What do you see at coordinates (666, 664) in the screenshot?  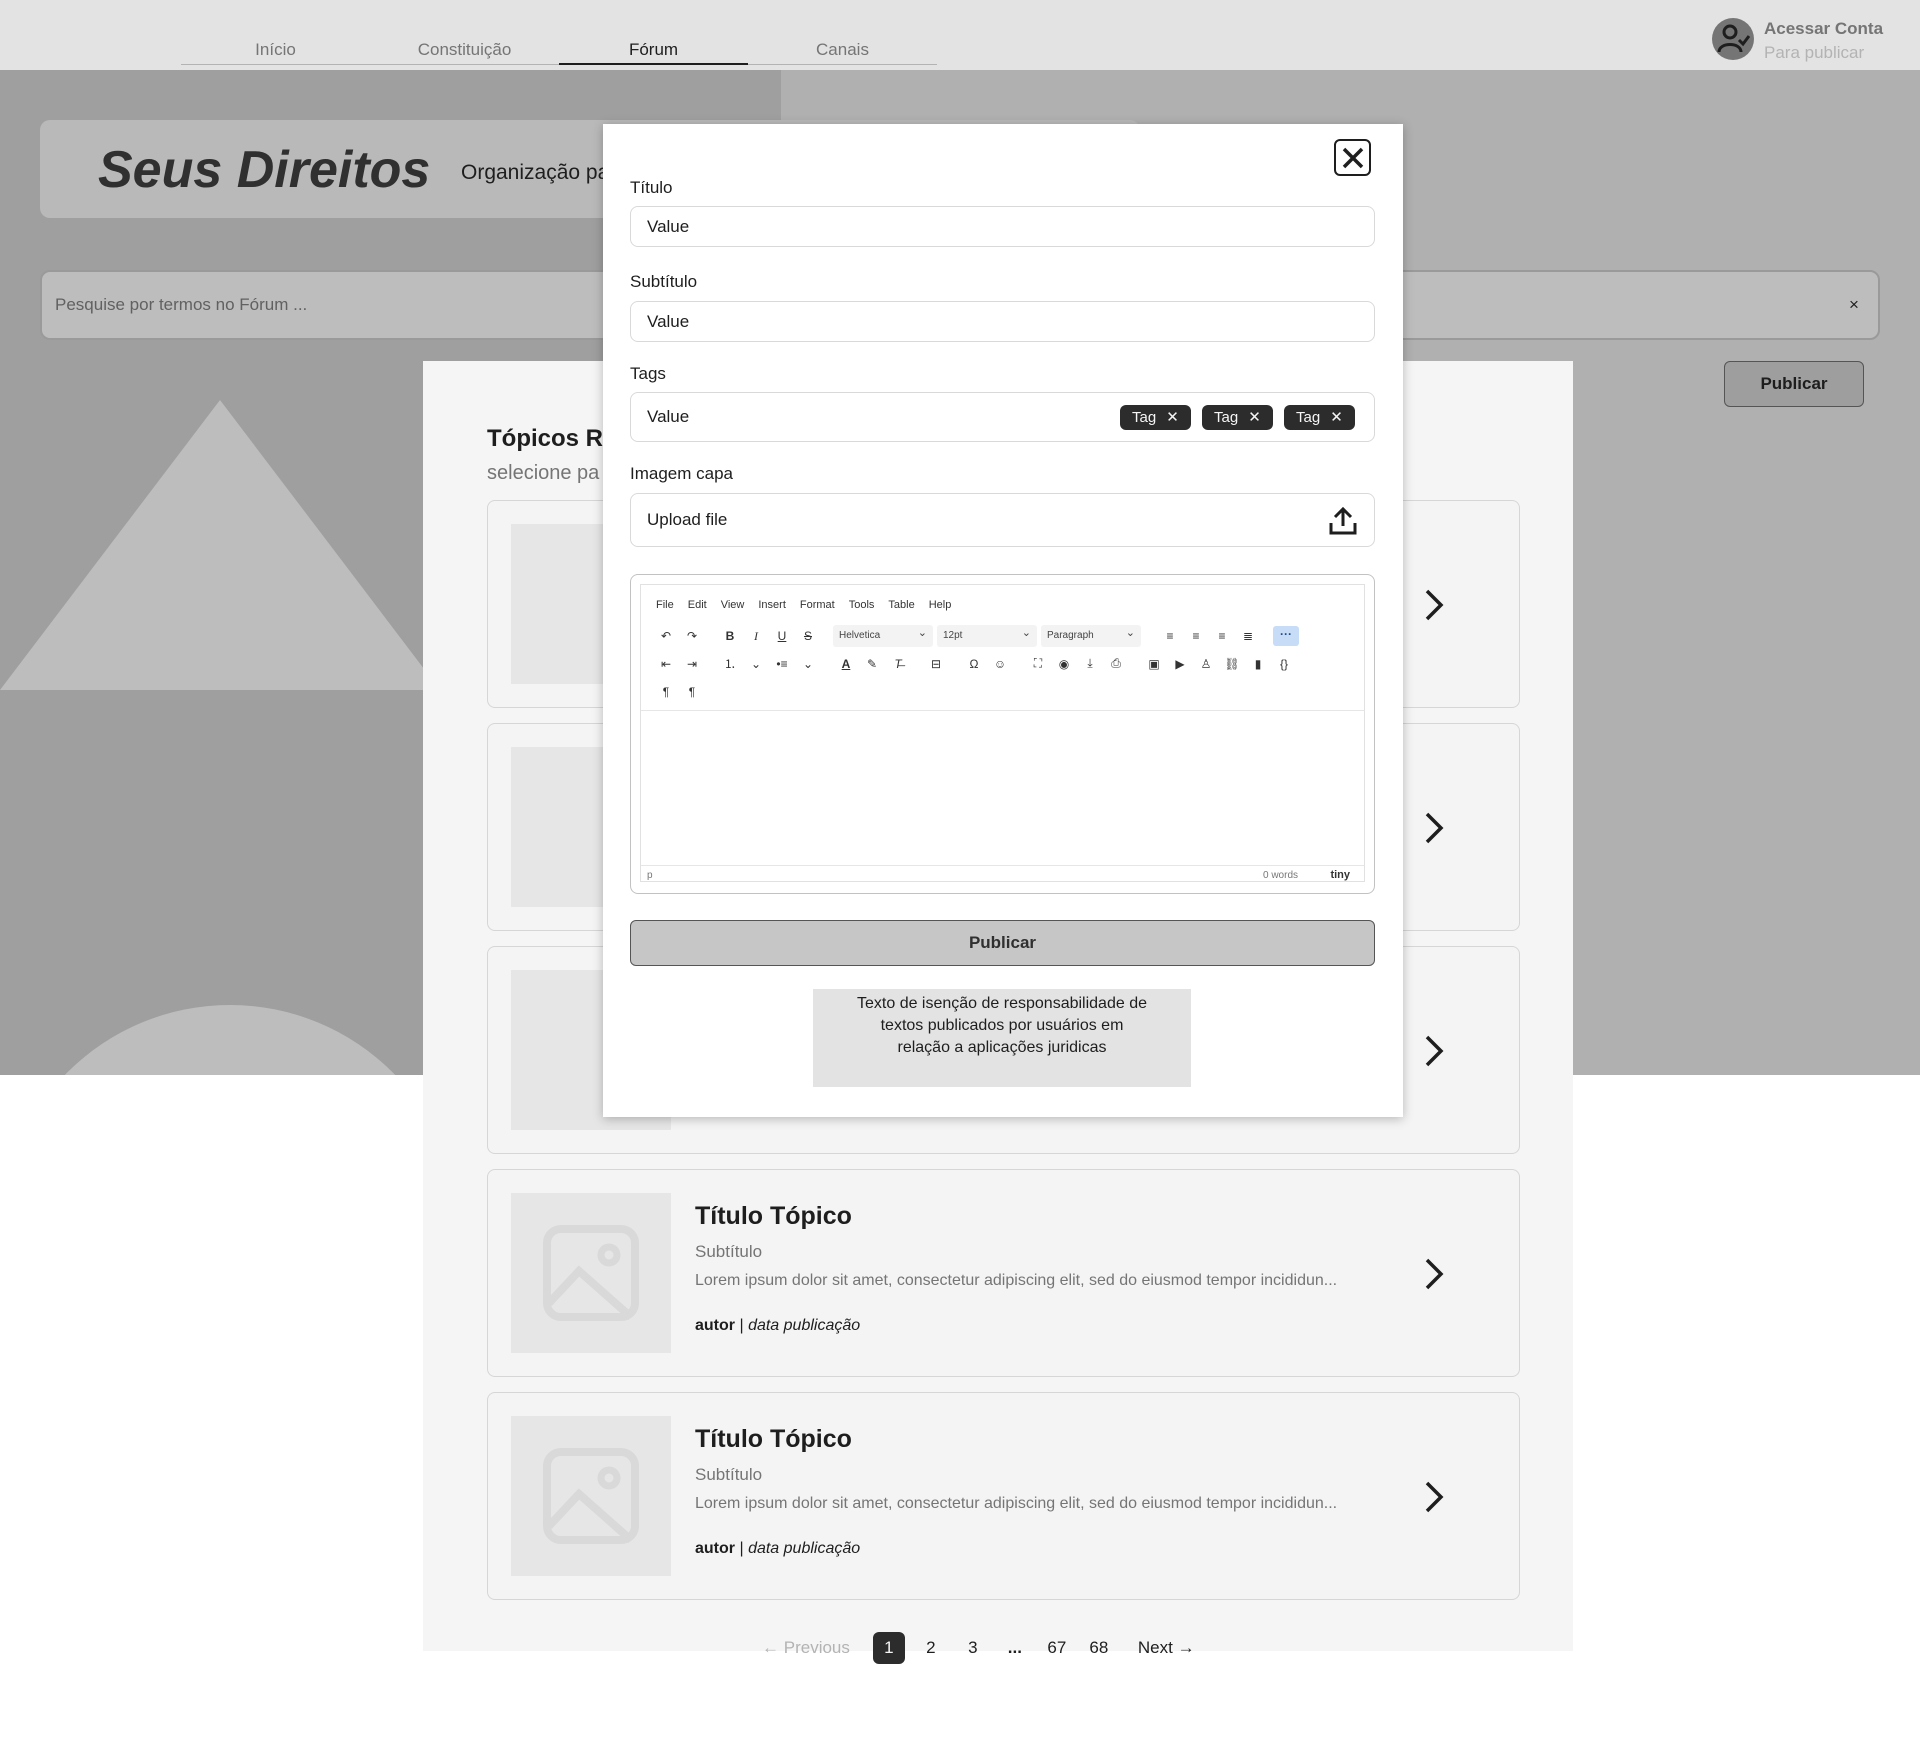 I see `outdent-icon: ⇤` at bounding box center [666, 664].